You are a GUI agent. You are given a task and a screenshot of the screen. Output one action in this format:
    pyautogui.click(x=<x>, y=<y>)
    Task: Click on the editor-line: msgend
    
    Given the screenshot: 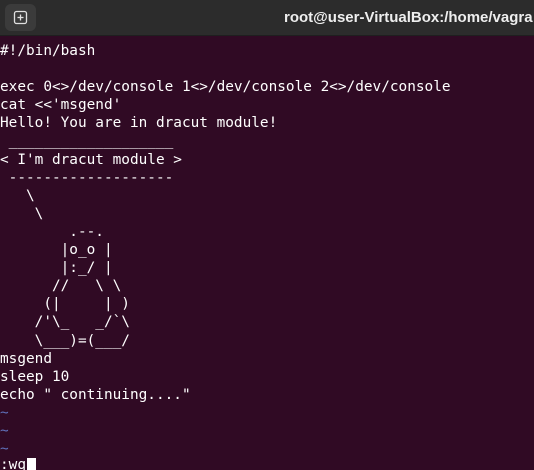 What is the action you would take?
    pyautogui.click(x=26, y=358)
    